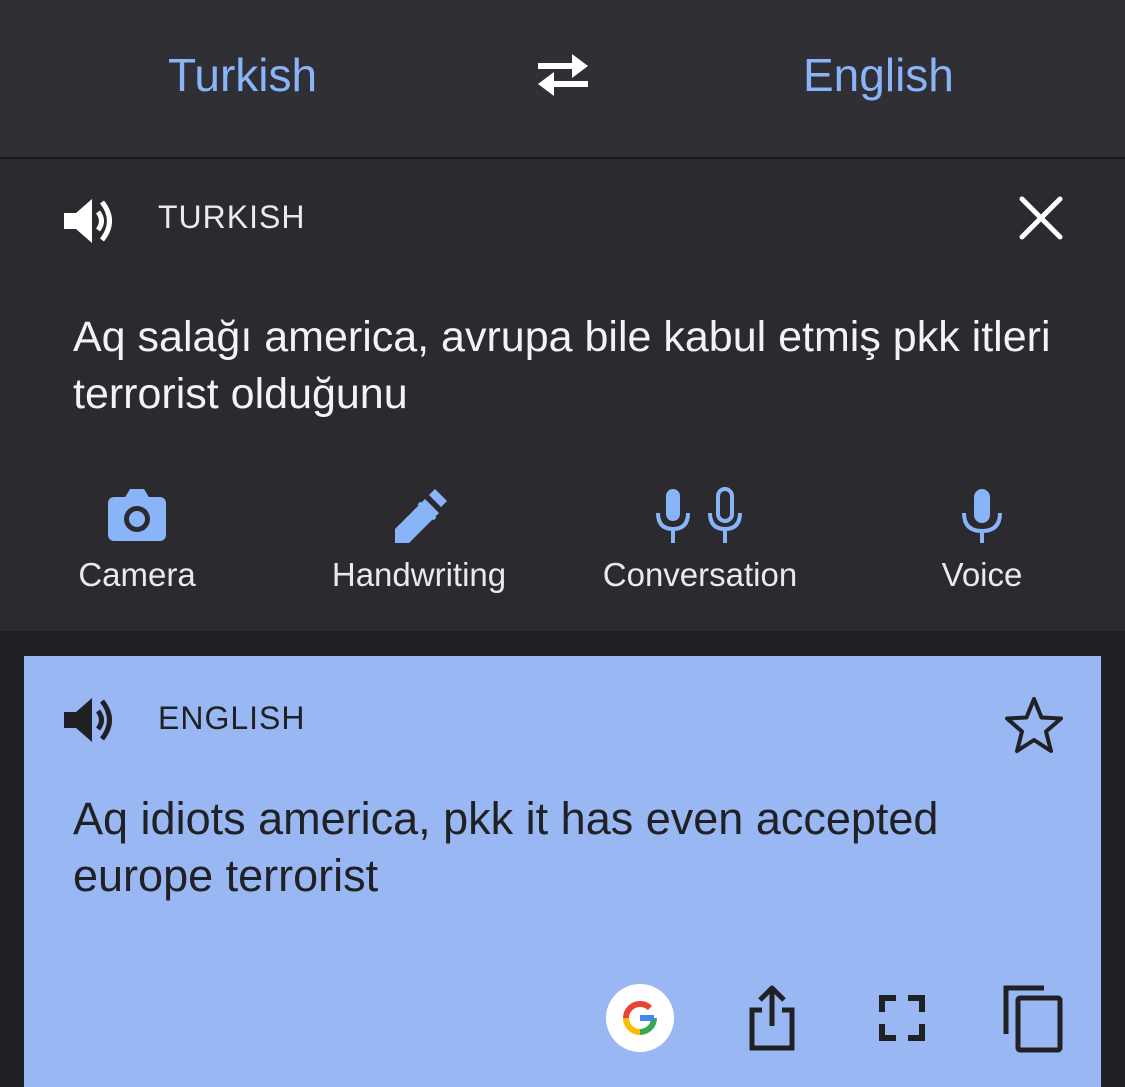 This screenshot has height=1087, width=1125. I want to click on voice-label: Voice, so click(982, 574).